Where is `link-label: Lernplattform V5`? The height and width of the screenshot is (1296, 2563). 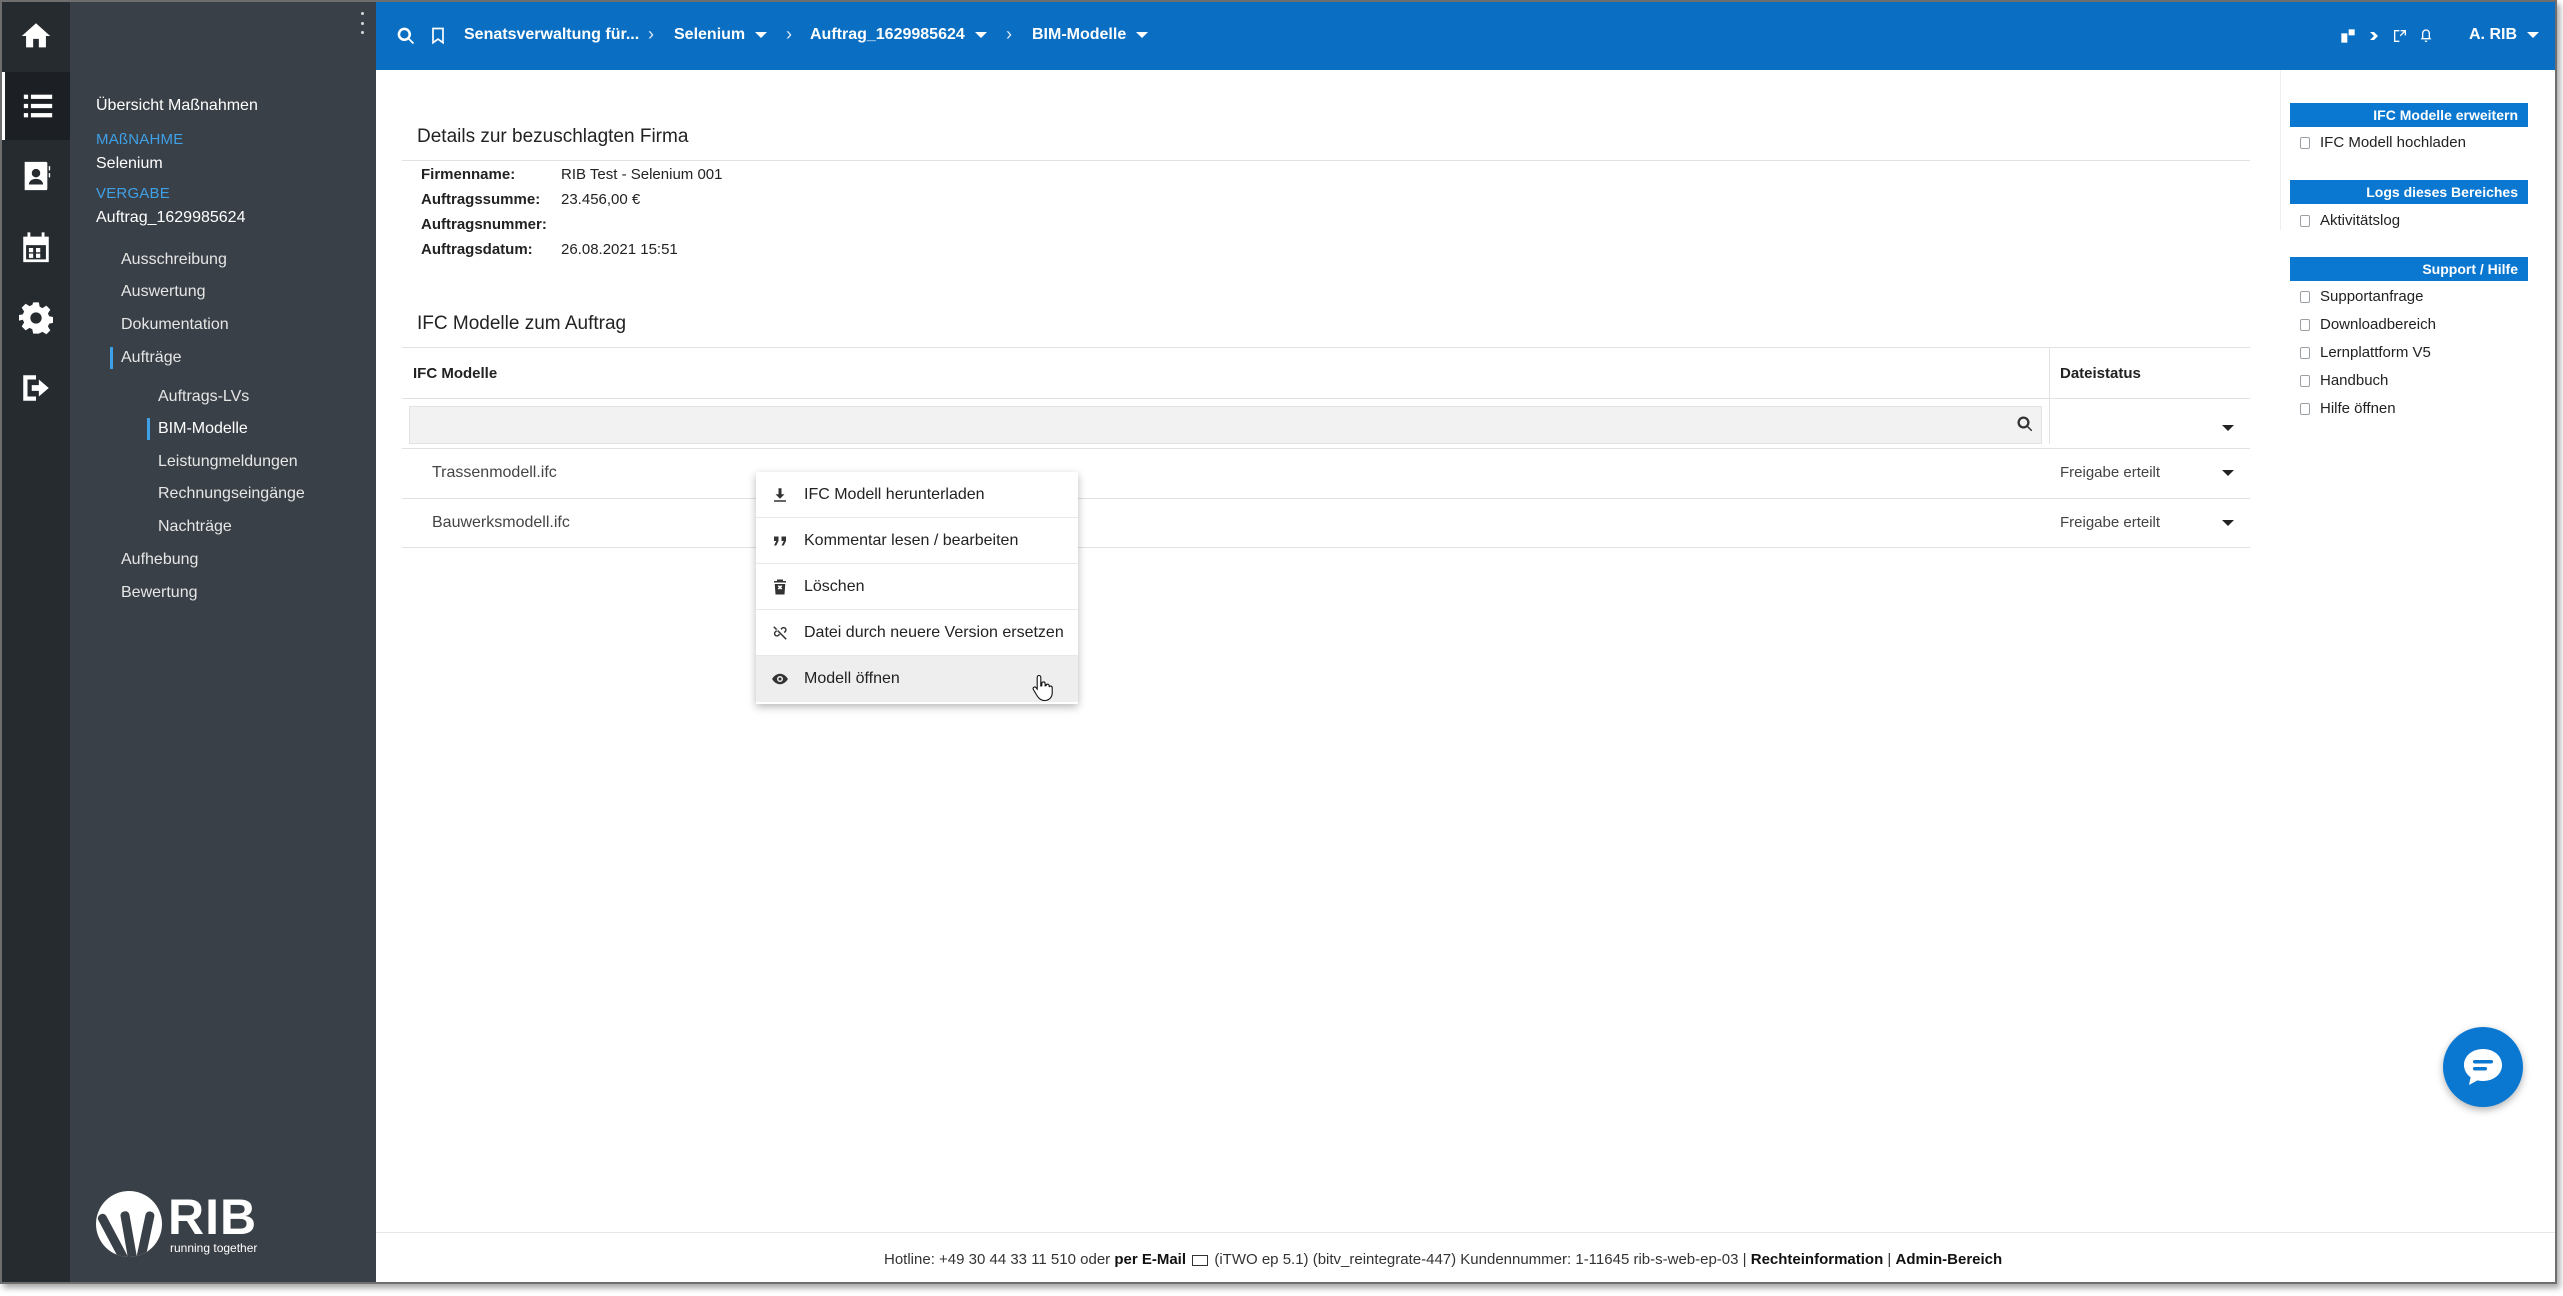
link-label: Lernplattform V5 is located at coordinates (2375, 352).